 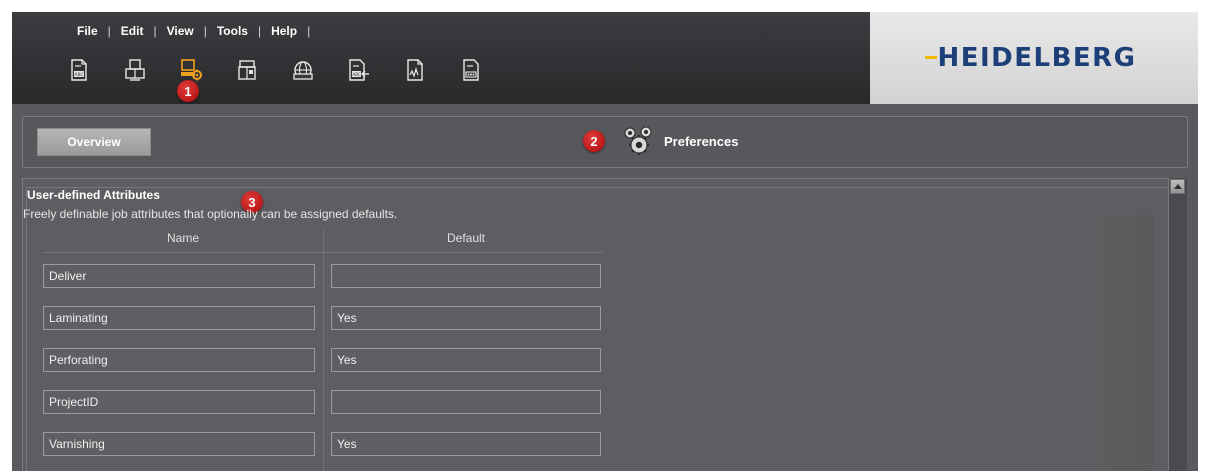 I want to click on panel-shade, so click(x=1123, y=343).